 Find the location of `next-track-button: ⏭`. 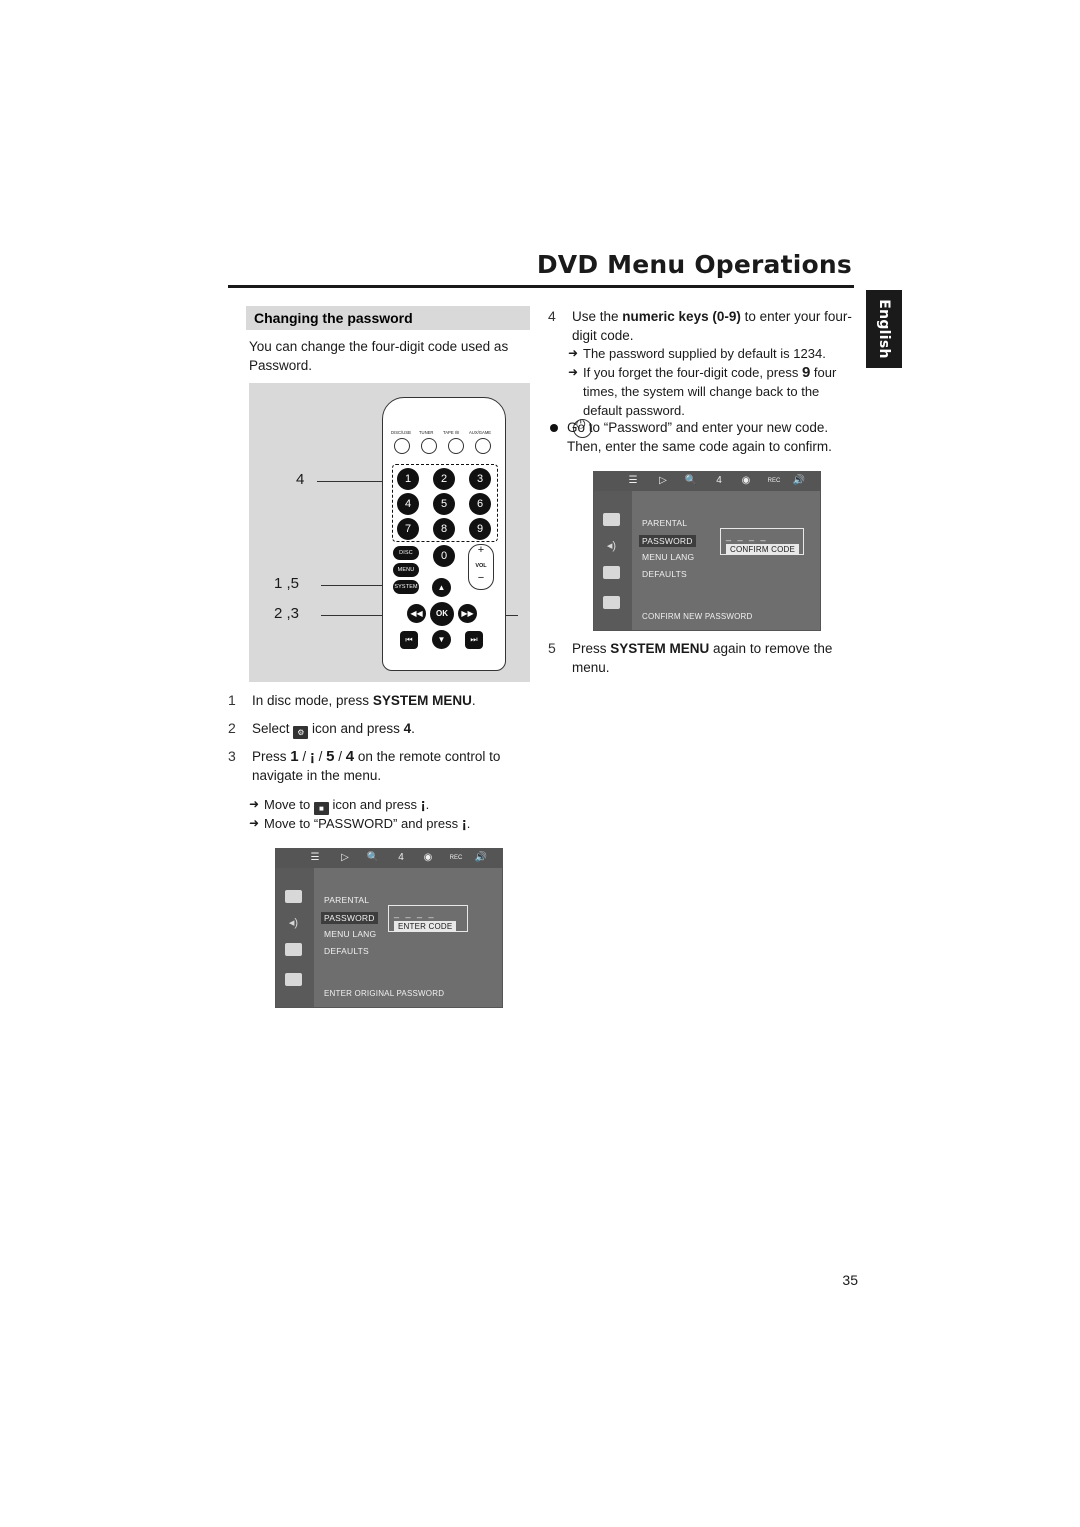

next-track-button: ⏭ is located at coordinates (474, 640).